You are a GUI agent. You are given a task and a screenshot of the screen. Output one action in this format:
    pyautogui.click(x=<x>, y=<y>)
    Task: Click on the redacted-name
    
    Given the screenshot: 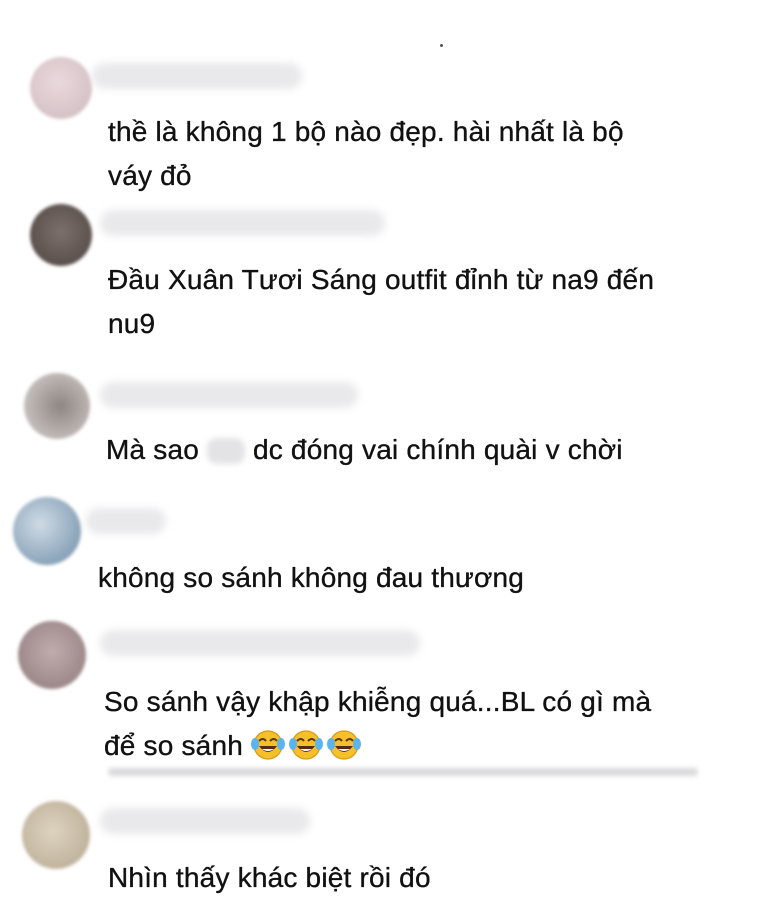 What is the action you would take?
    pyautogui.click(x=226, y=451)
    